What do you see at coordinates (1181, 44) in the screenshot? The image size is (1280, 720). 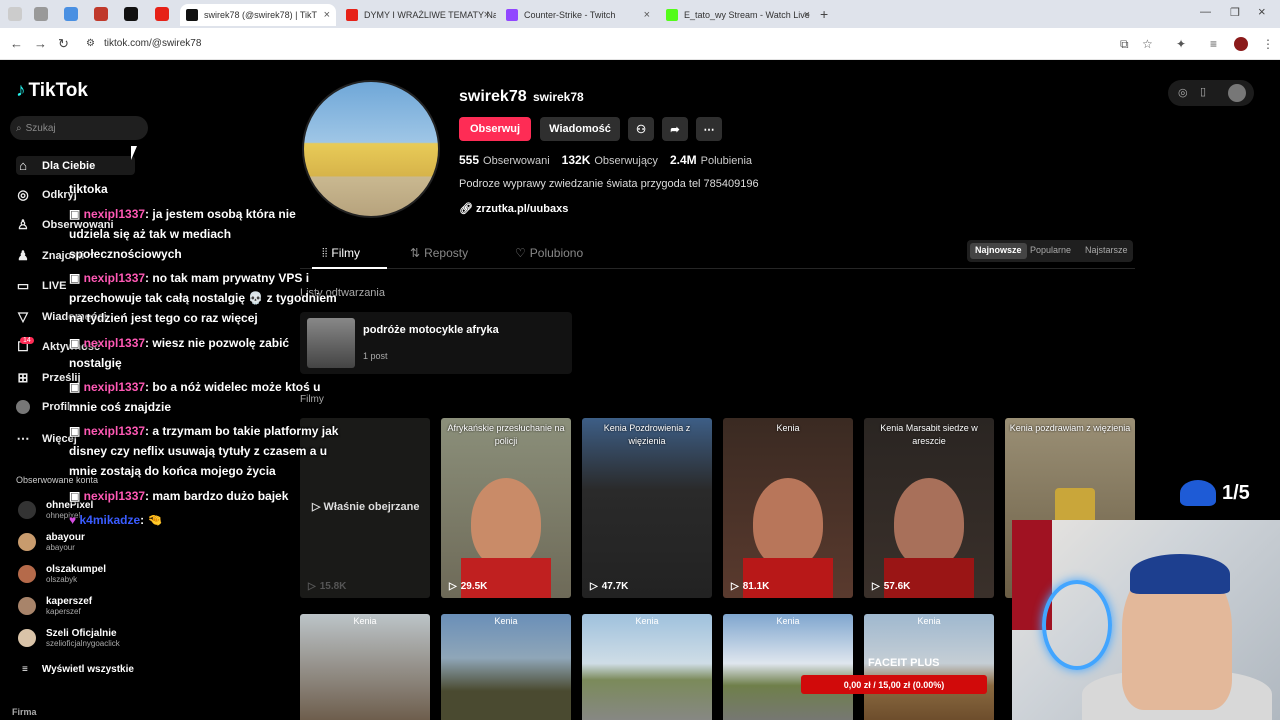 I see `extensions-icon: ✦` at bounding box center [1181, 44].